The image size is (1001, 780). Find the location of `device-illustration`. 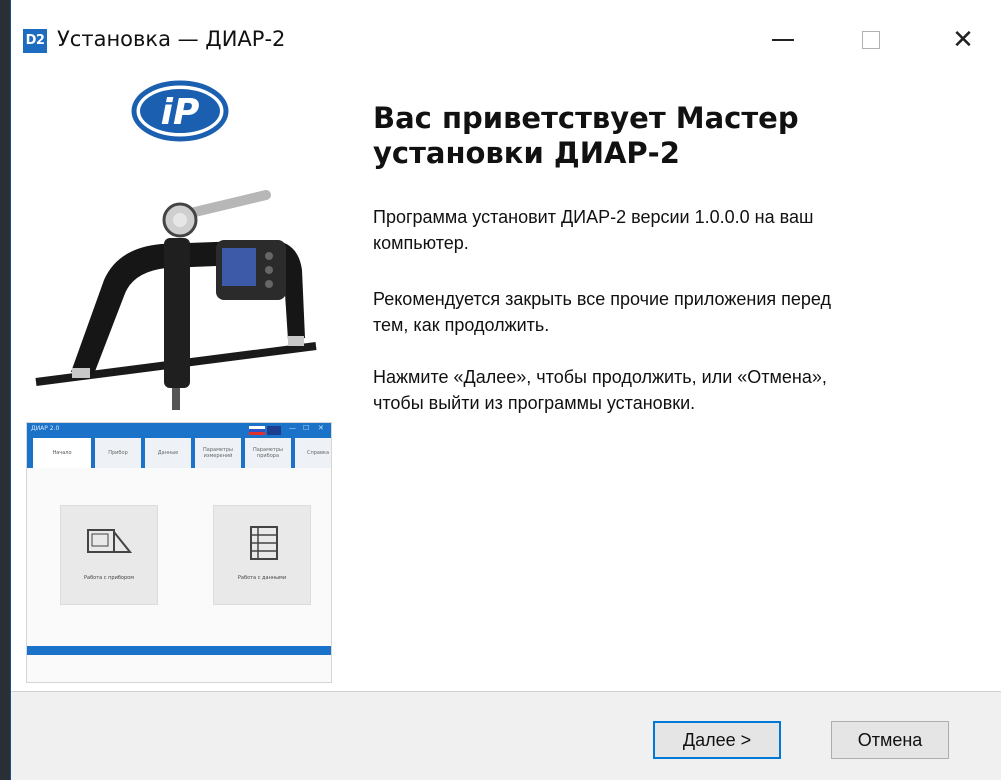

device-illustration is located at coordinates (176, 300).